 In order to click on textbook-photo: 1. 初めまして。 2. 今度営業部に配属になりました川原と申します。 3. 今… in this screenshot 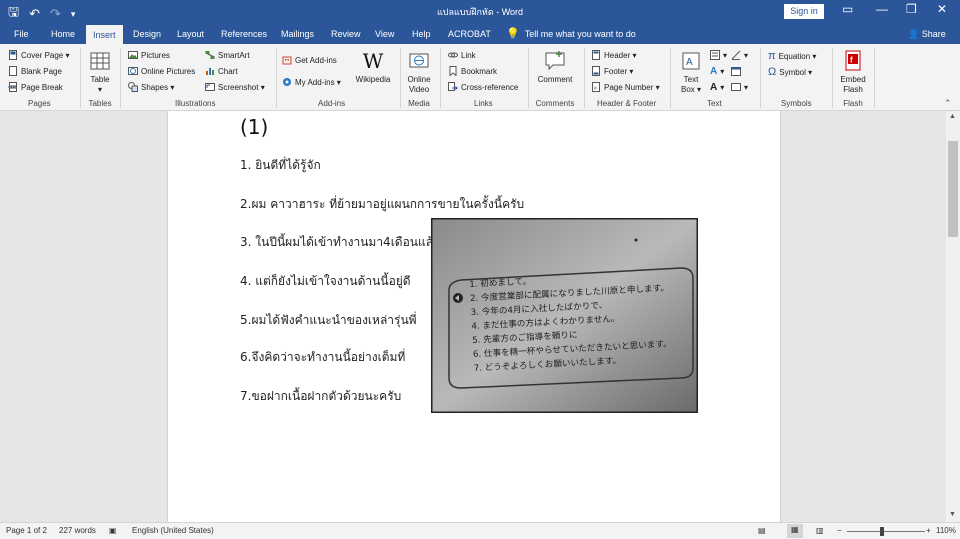, I will do `click(564, 315)`.